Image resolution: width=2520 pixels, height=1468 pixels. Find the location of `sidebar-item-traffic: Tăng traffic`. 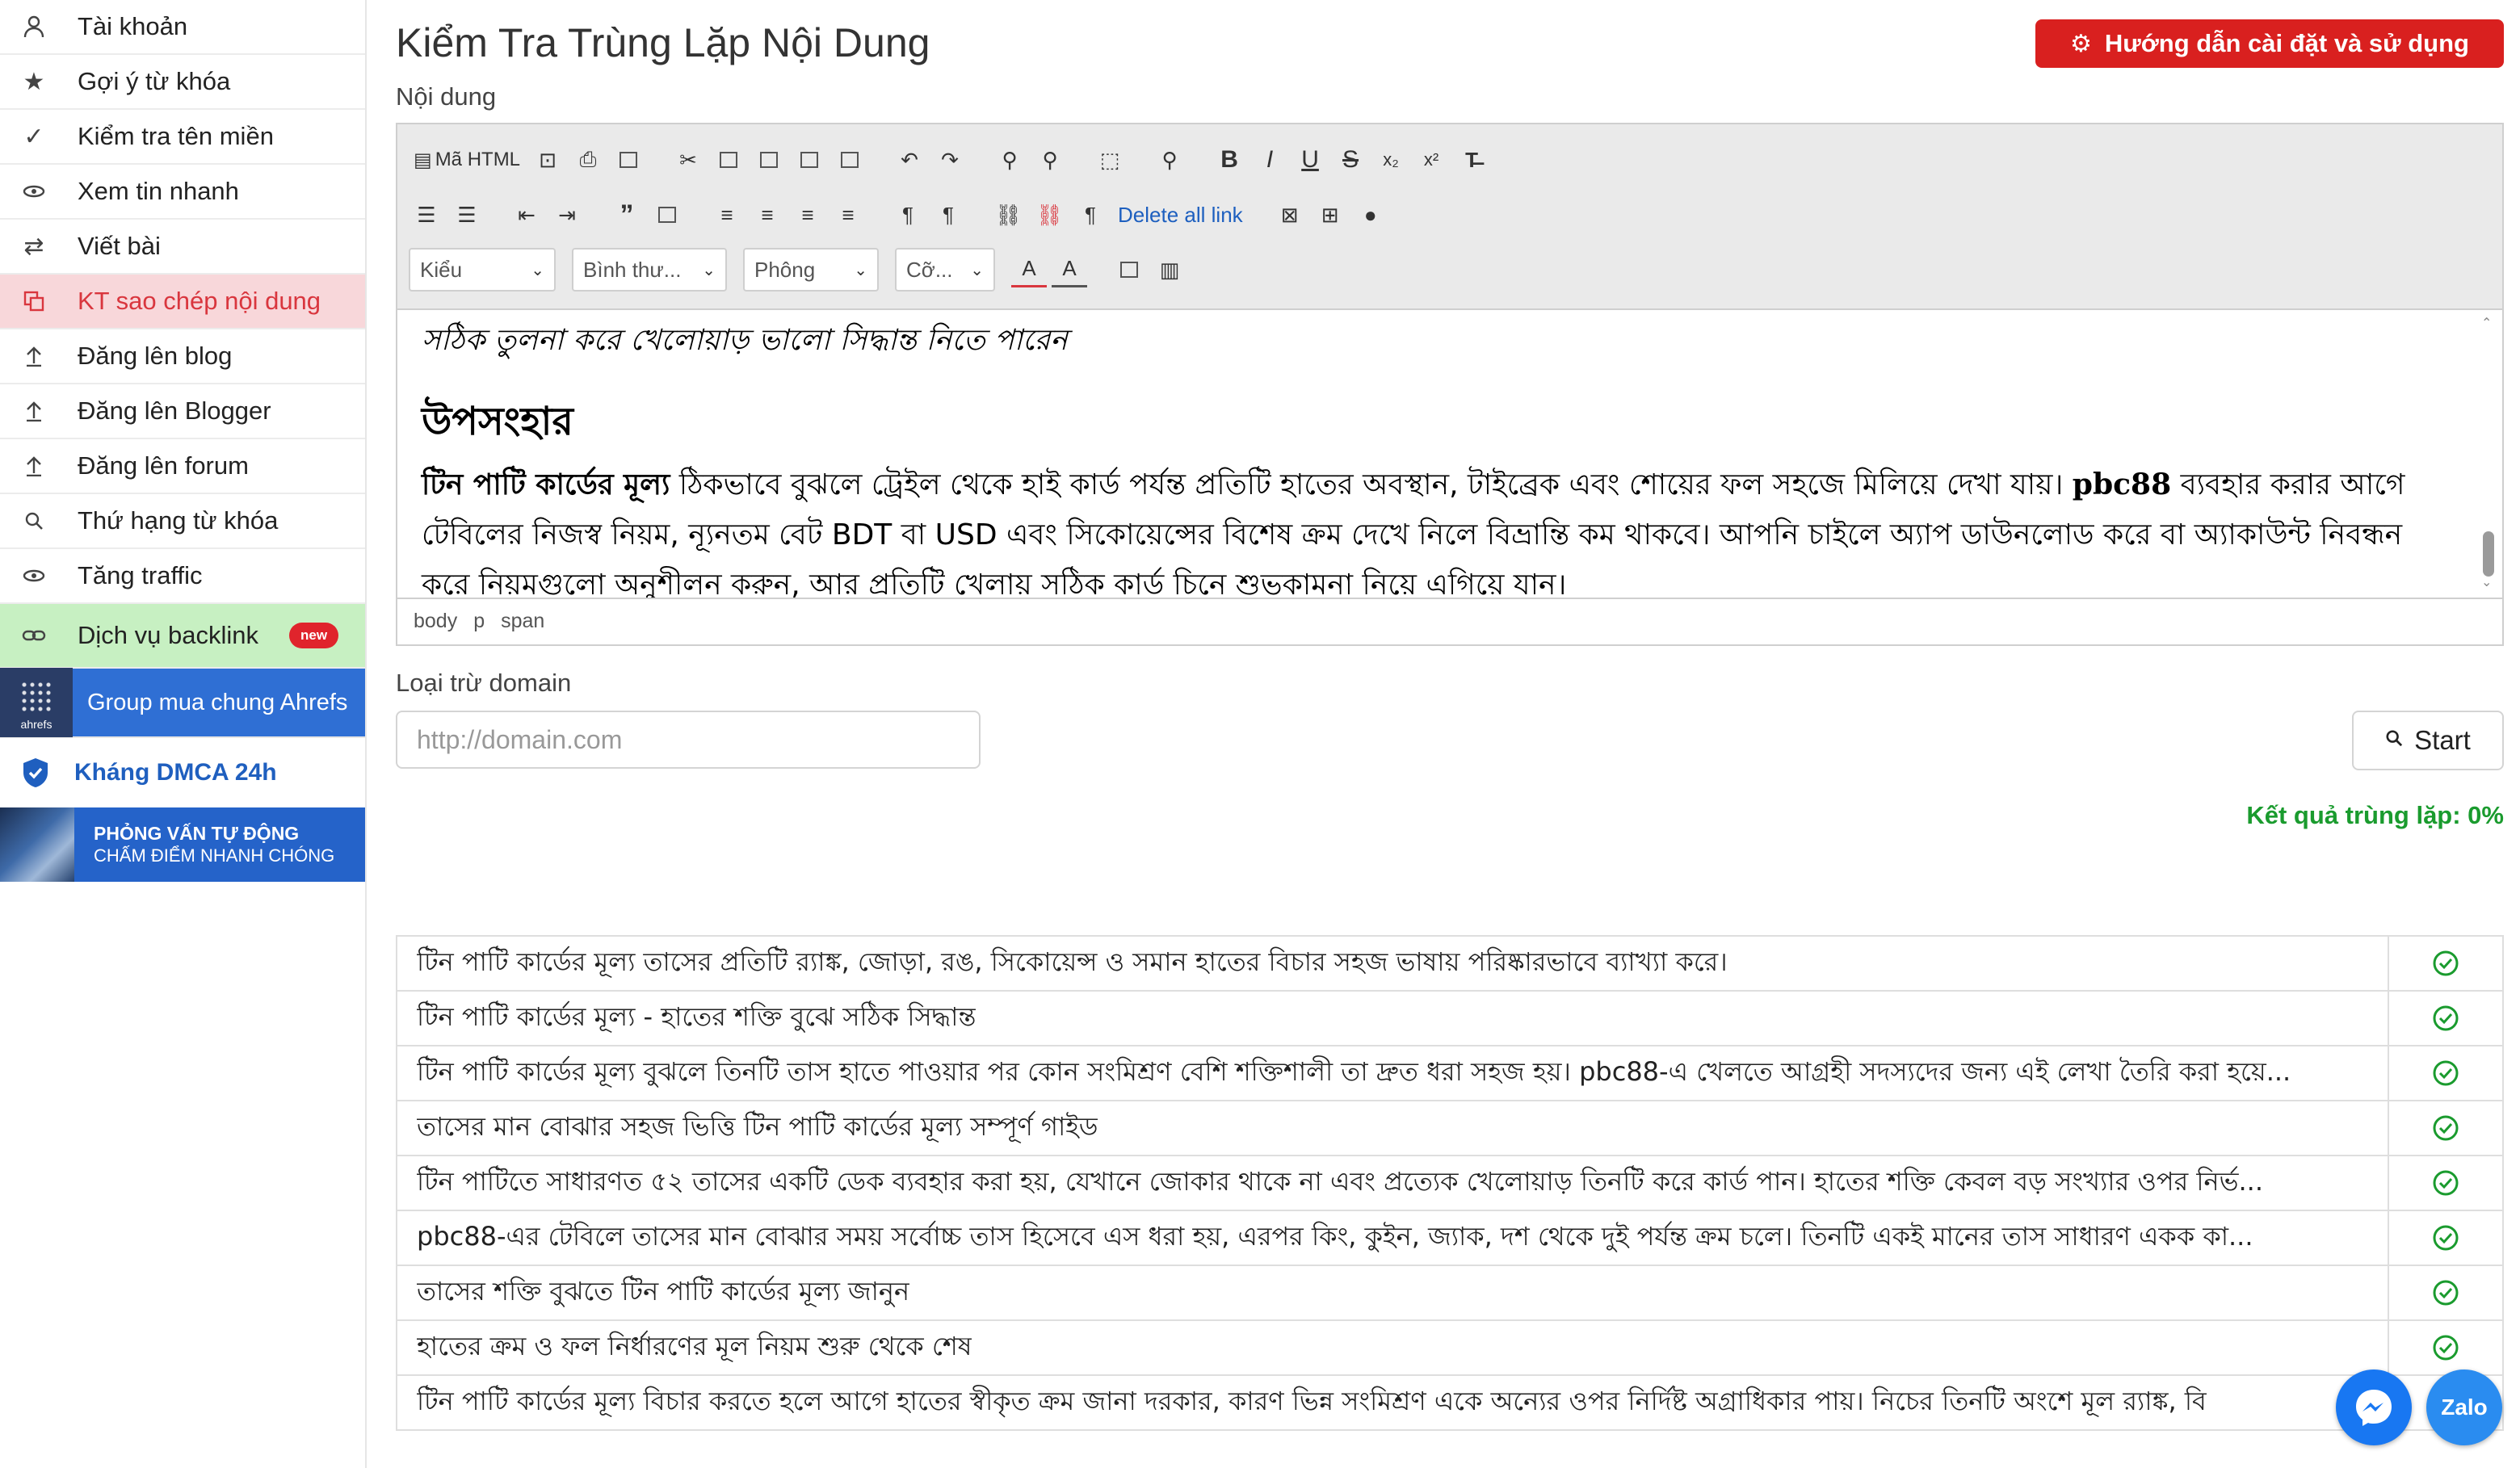

sidebar-item-traffic: Tăng traffic is located at coordinates (182, 576).